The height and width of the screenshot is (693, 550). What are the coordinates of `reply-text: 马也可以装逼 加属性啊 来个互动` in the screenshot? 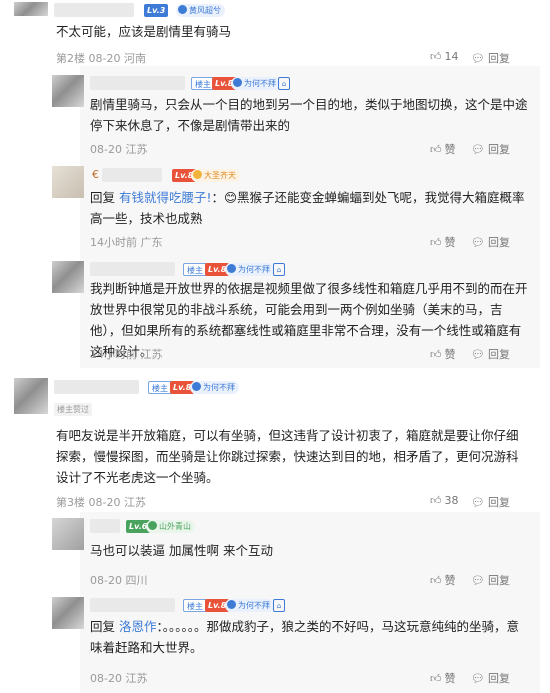 It's located at (181, 550).